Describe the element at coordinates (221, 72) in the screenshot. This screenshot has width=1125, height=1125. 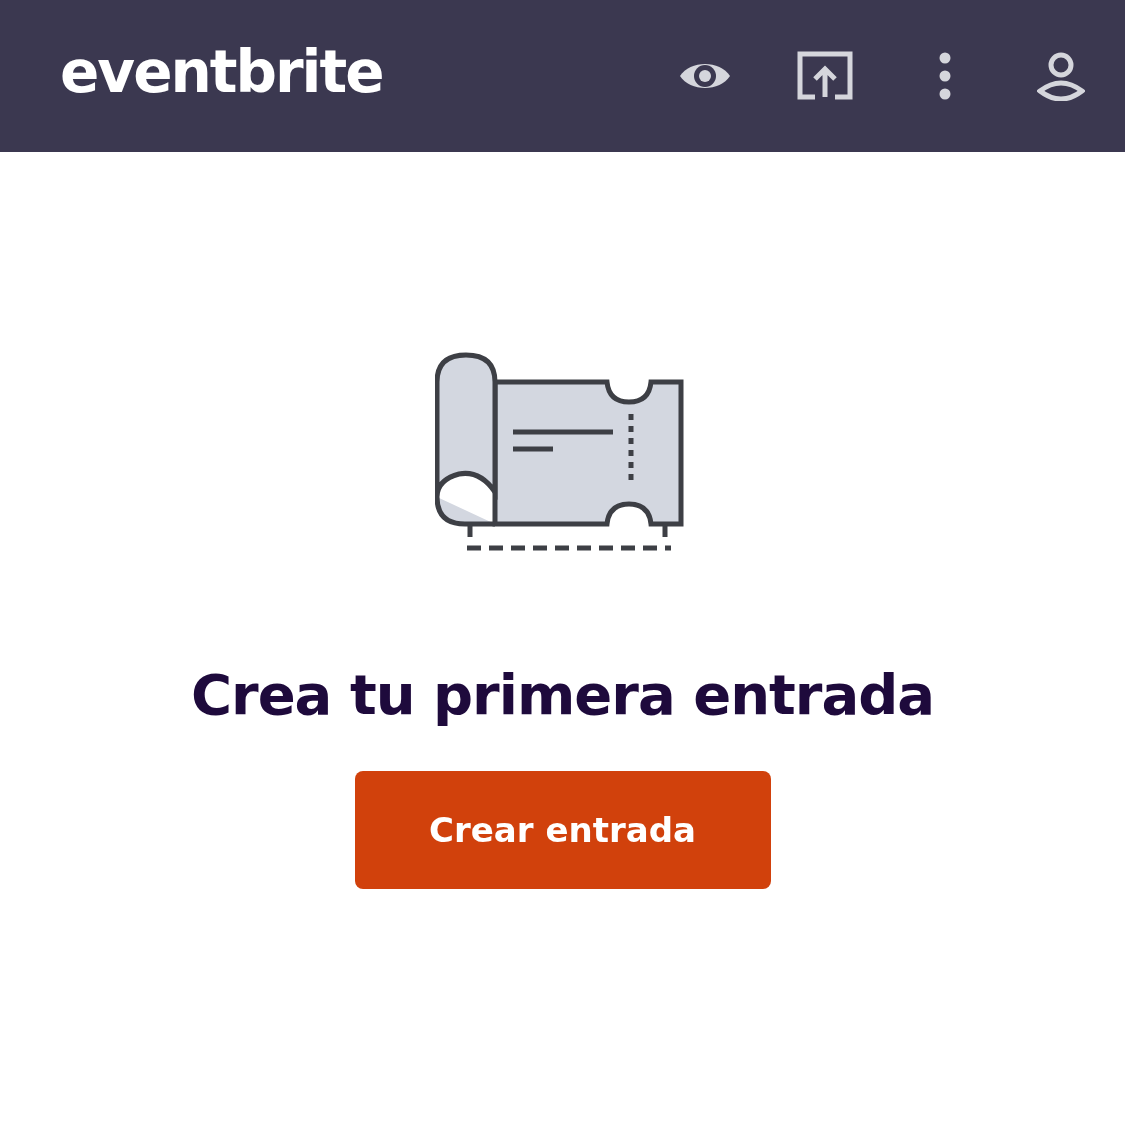
I see `logo: eventbrite` at that location.